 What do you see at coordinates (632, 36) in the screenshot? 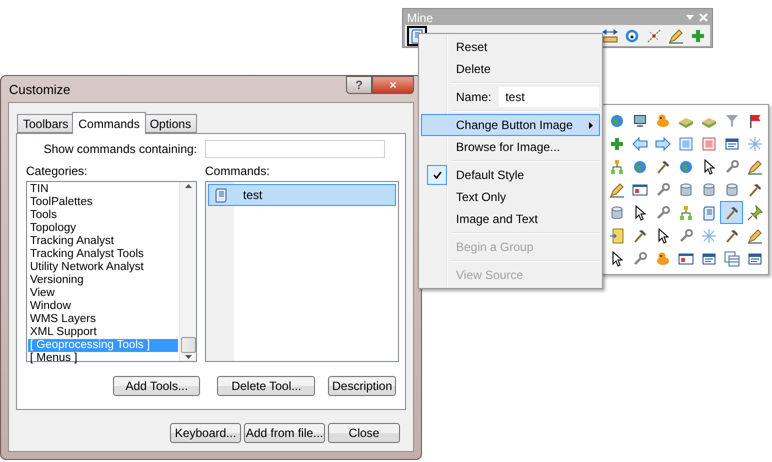
I see `rotate-icon` at bounding box center [632, 36].